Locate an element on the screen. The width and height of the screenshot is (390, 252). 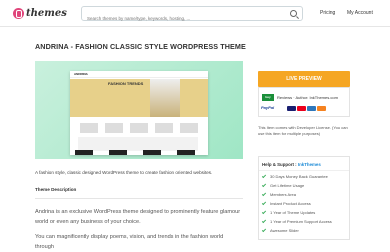
preview-mockup: ANDRINA FASHION TRENDS is located at coordinates (139, 113).